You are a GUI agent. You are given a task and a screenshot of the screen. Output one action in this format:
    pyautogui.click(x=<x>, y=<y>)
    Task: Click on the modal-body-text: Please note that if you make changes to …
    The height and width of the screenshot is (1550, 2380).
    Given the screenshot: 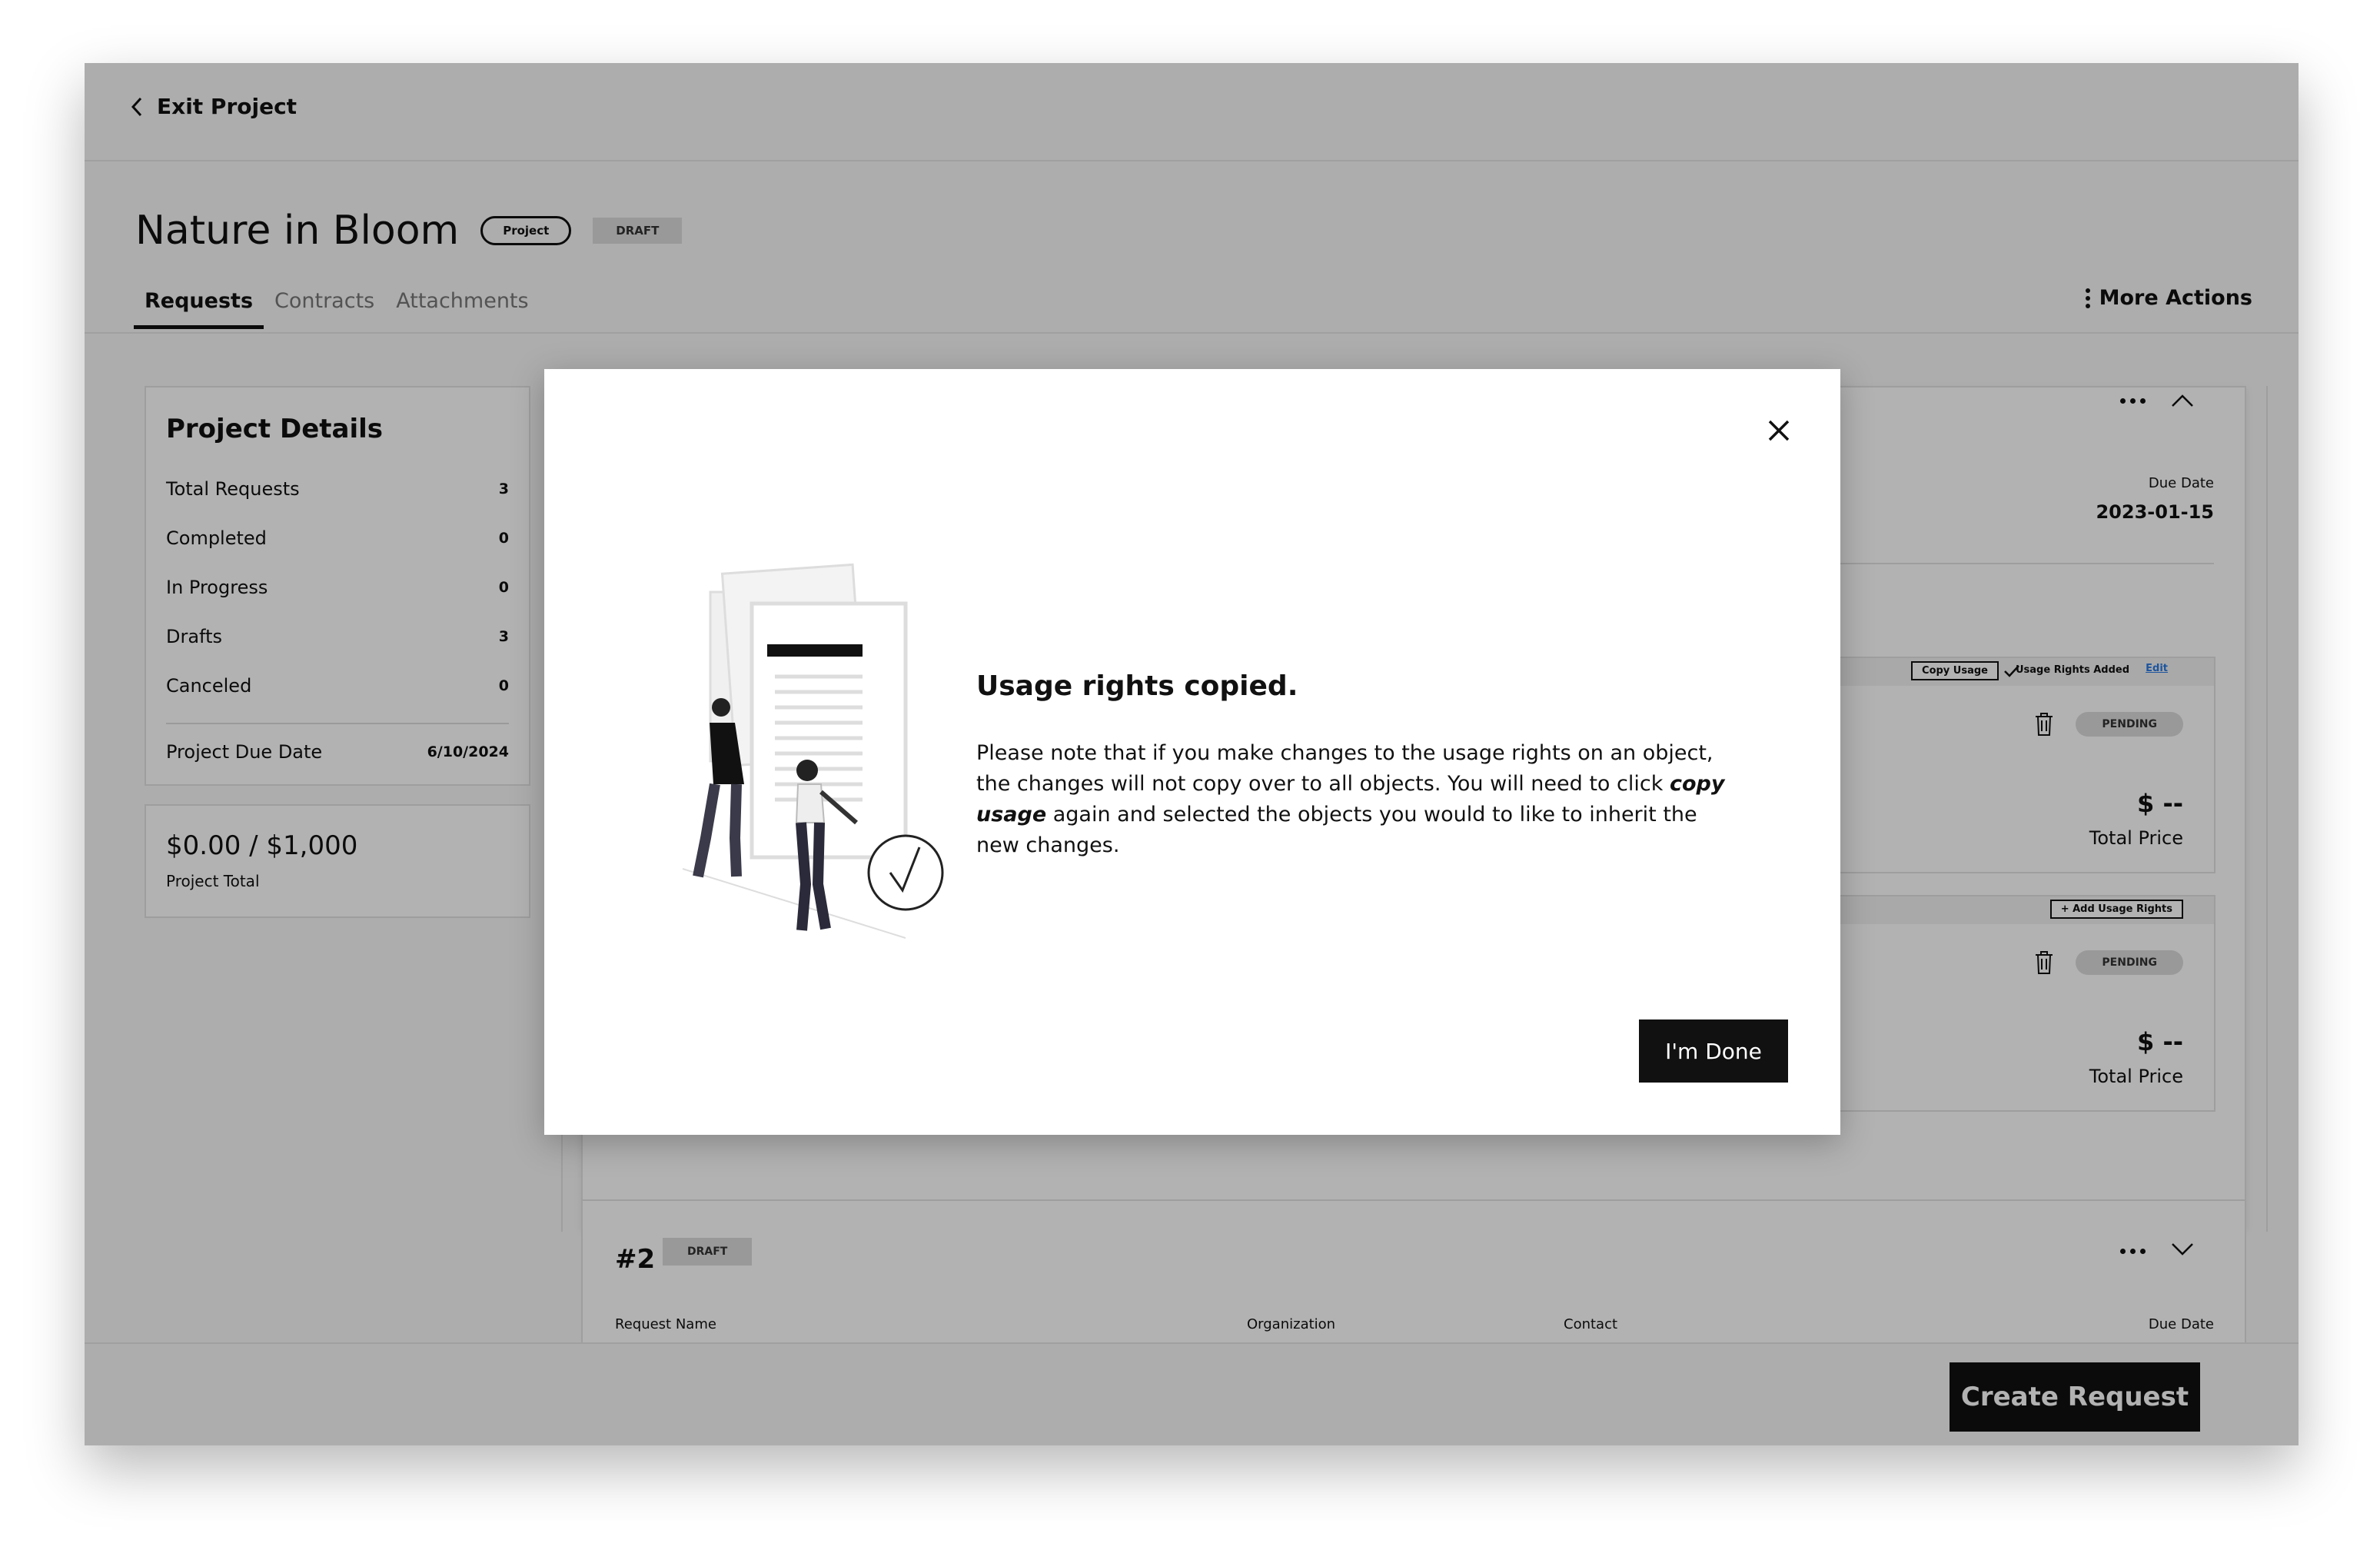 What is the action you would take?
    pyautogui.click(x=1345, y=768)
    